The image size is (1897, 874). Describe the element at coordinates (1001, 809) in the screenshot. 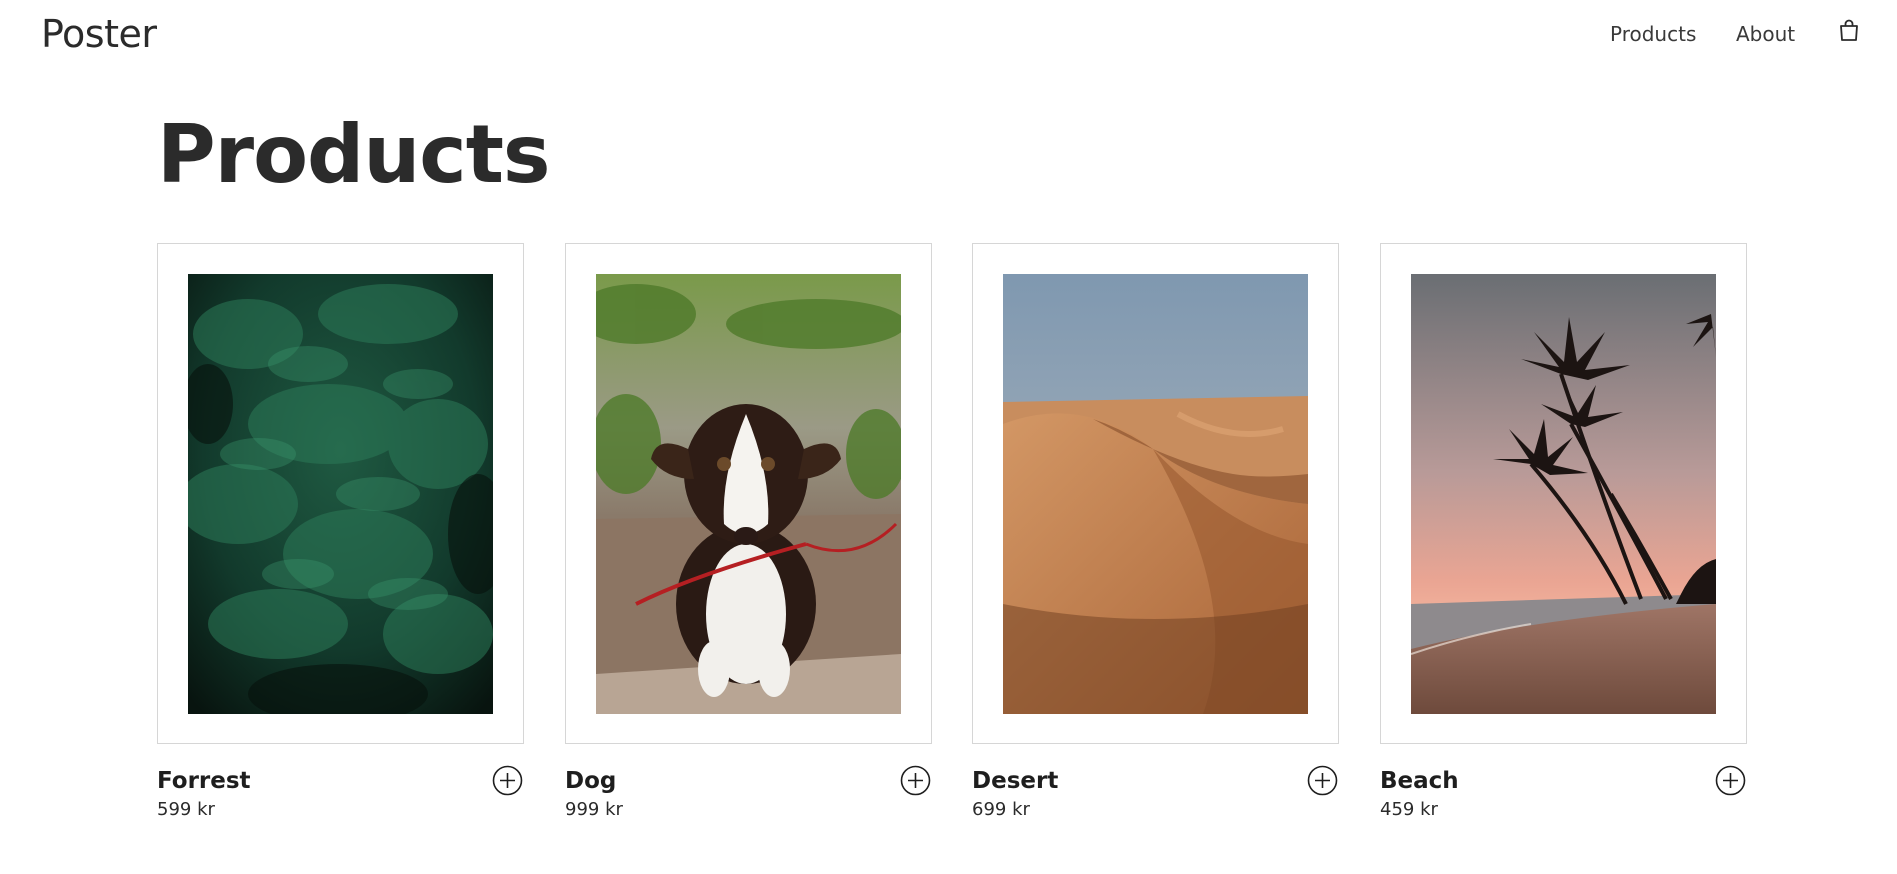

I see `product-price: 699 kr` at that location.